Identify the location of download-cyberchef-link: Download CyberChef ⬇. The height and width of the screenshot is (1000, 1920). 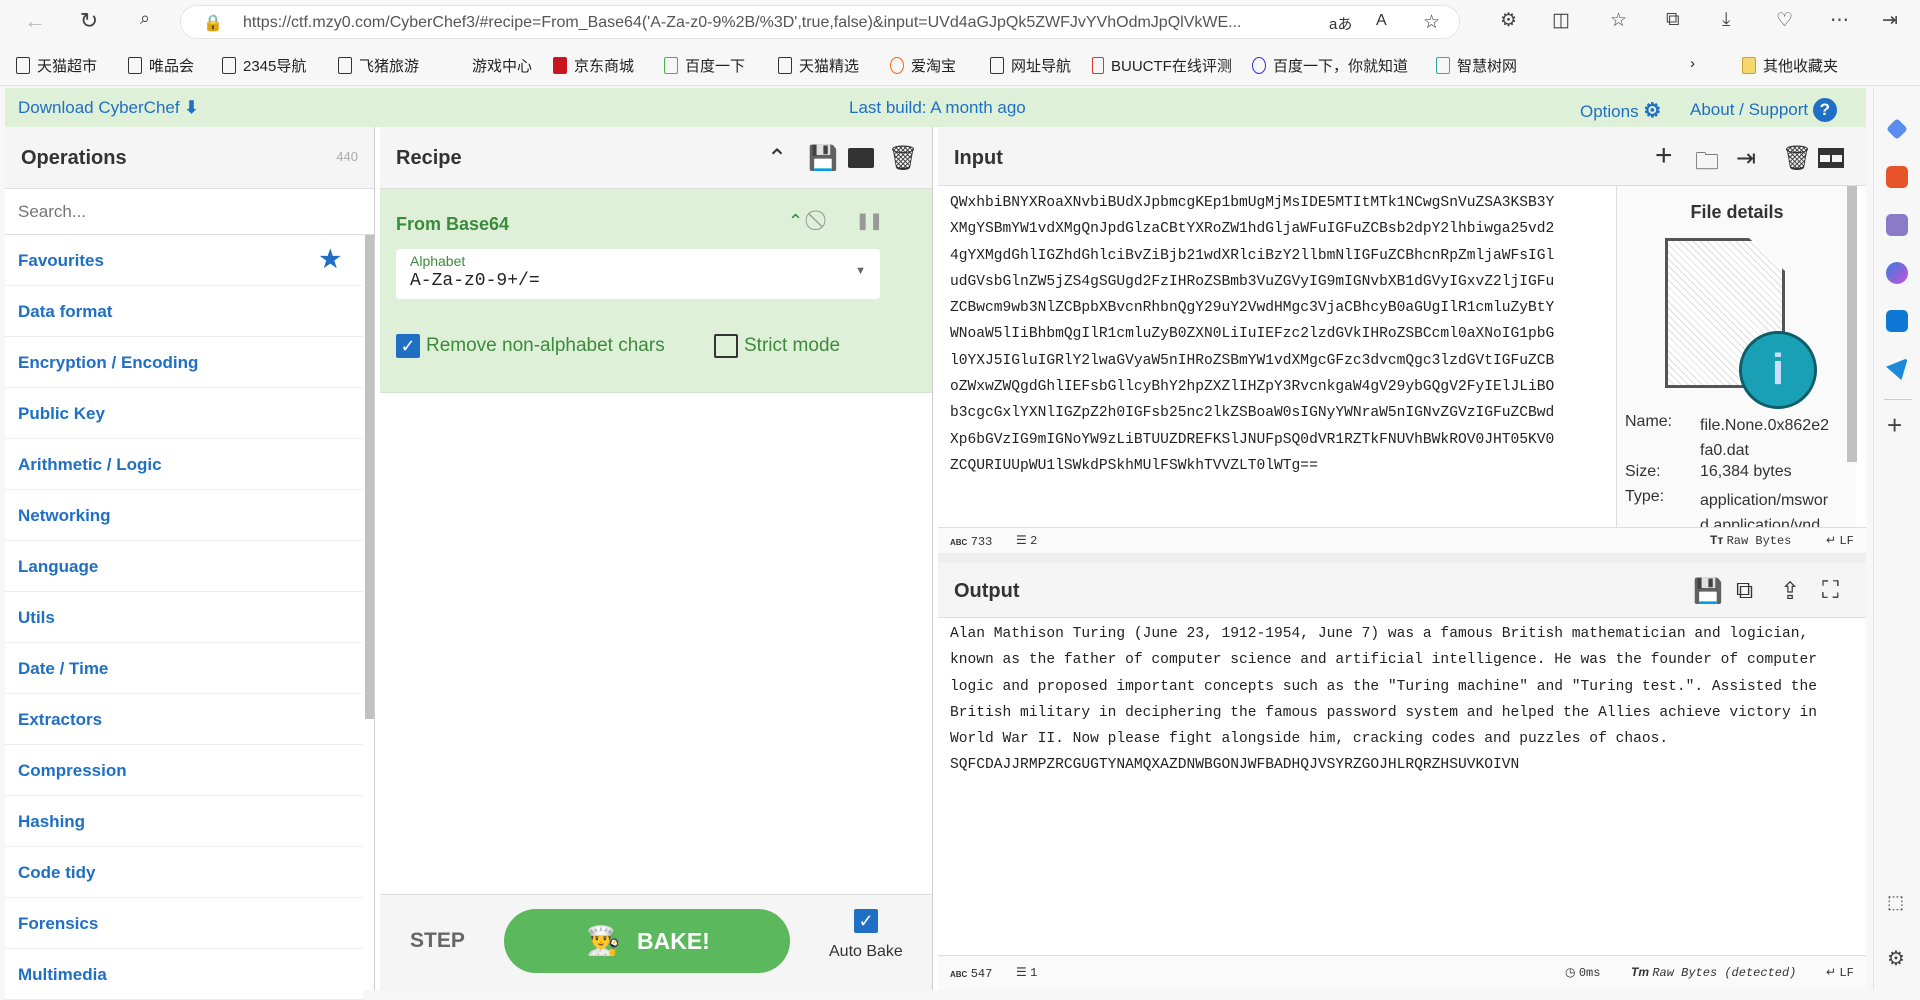
(108, 108).